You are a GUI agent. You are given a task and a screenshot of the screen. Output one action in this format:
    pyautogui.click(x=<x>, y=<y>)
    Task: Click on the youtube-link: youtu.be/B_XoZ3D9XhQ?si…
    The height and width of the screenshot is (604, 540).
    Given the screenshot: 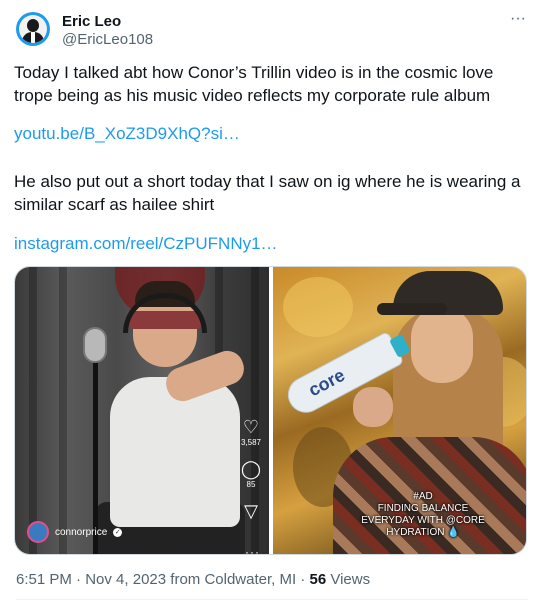 What is the action you would take?
    pyautogui.click(x=127, y=133)
    